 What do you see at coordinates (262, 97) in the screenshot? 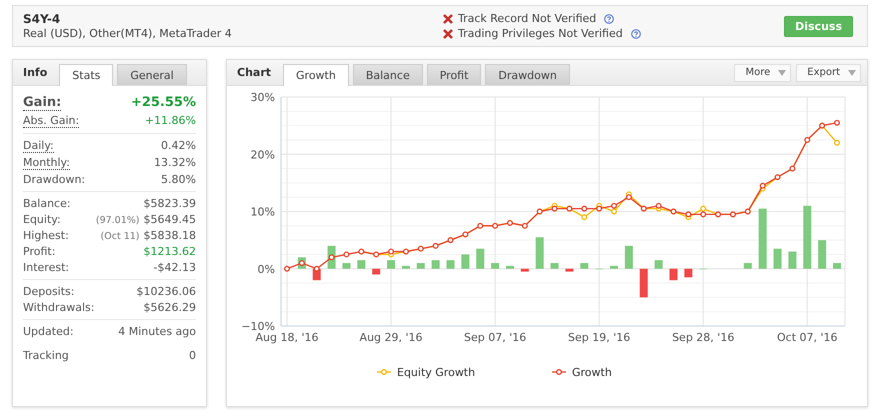
I see `axis-label: 30%` at bounding box center [262, 97].